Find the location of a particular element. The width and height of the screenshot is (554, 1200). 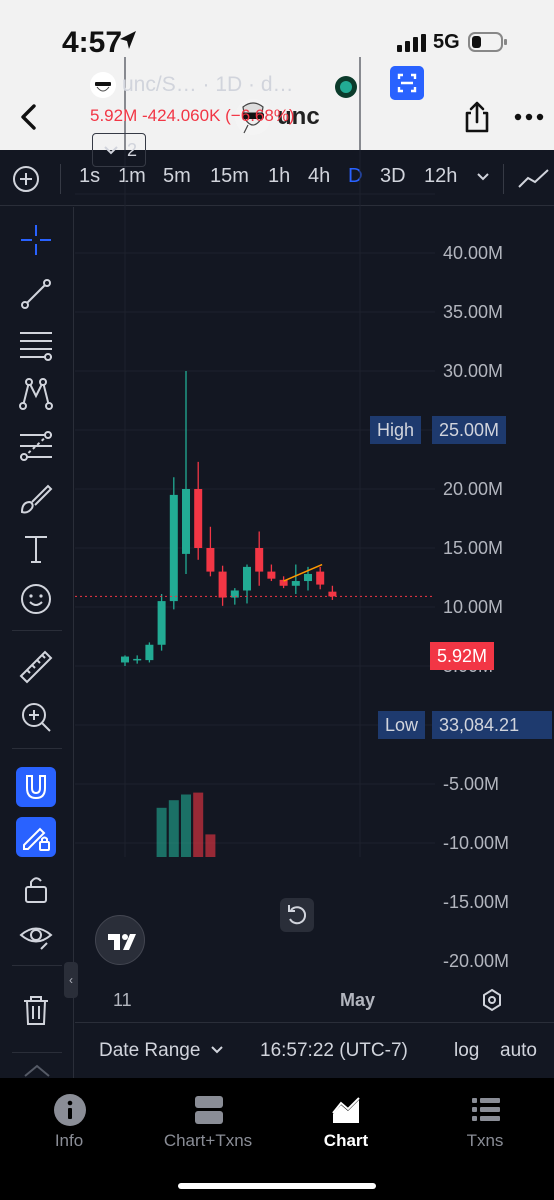

high-value: 25.00M is located at coordinates (469, 430).